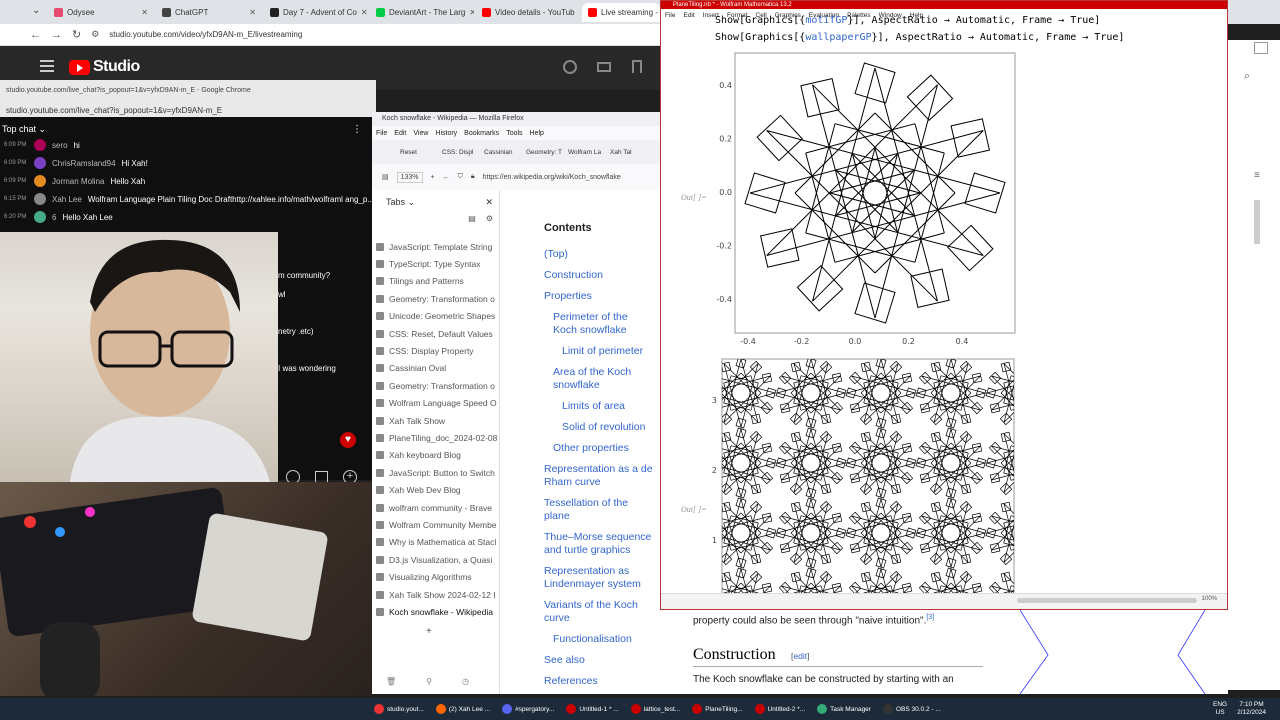 This screenshot has width=1280, height=720. What do you see at coordinates (420, 133) in the screenshot?
I see `menu-item: View` at bounding box center [420, 133].